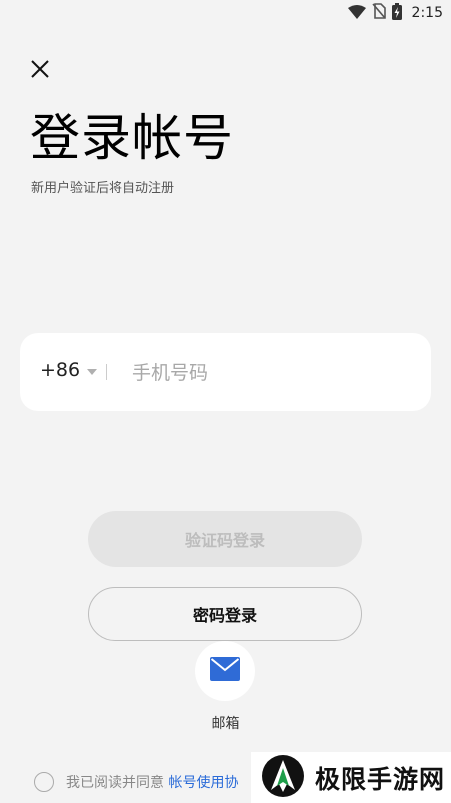 This screenshot has width=451, height=803. I want to click on status-time: 2:15, so click(427, 13).